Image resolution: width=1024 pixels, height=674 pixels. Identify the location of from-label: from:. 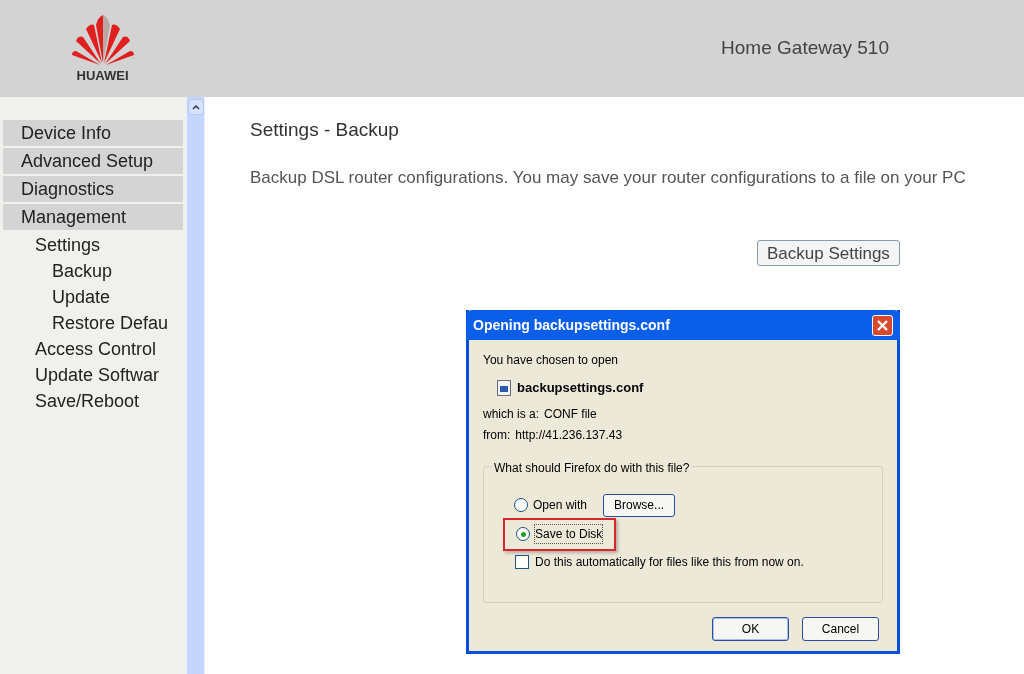
(497, 435).